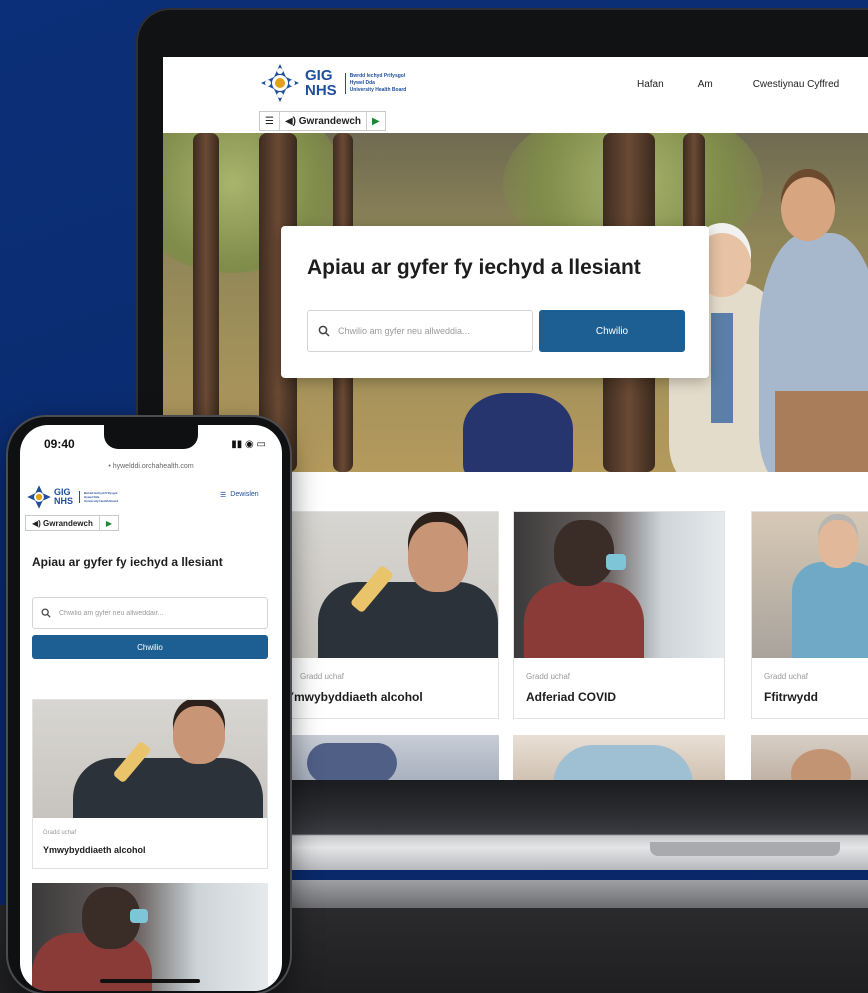 This screenshot has width=868, height=993. I want to click on man-head, so click(808, 209).